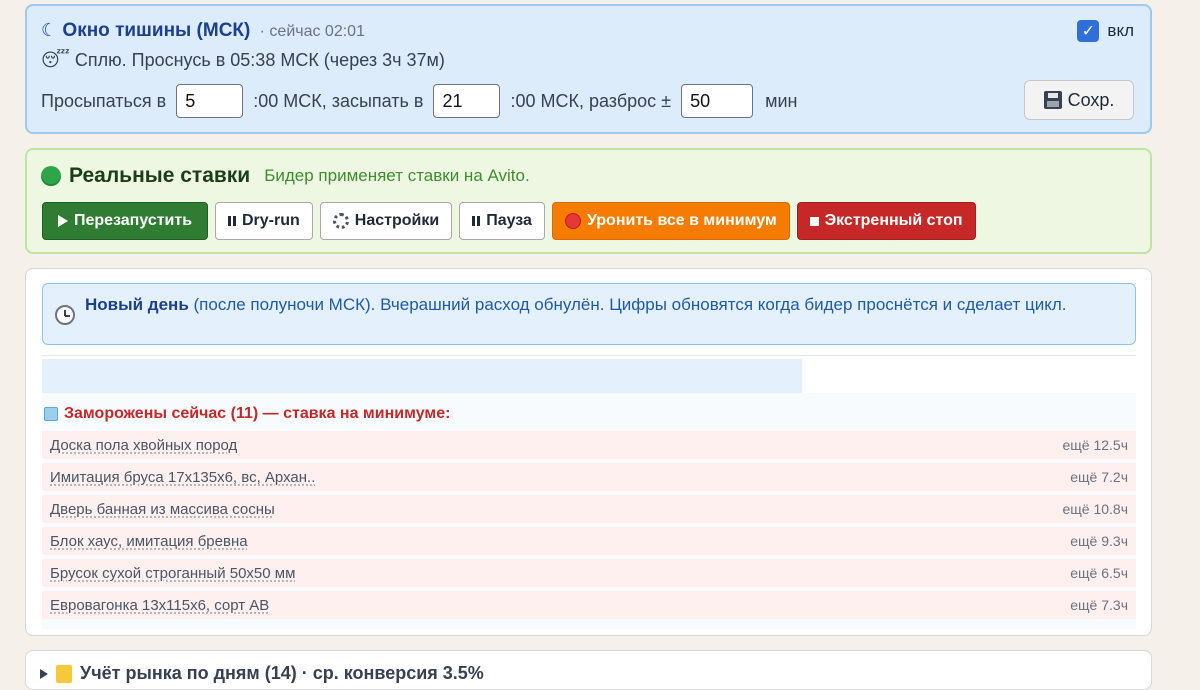 The height and width of the screenshot is (690, 1200). Describe the element at coordinates (1091, 99) in the screenshot. I see `save-label: Сохр.` at that location.